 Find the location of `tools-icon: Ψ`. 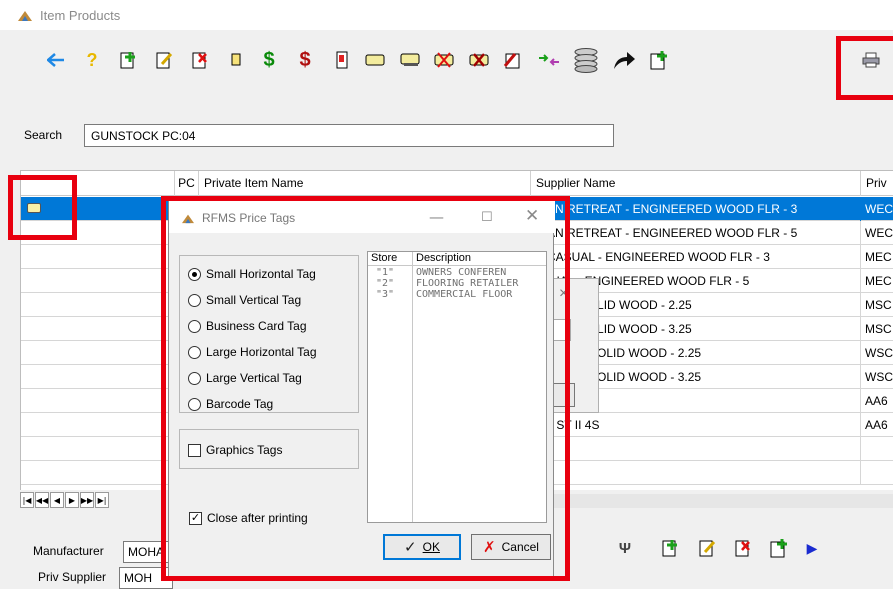

tools-icon: Ψ is located at coordinates (625, 548).